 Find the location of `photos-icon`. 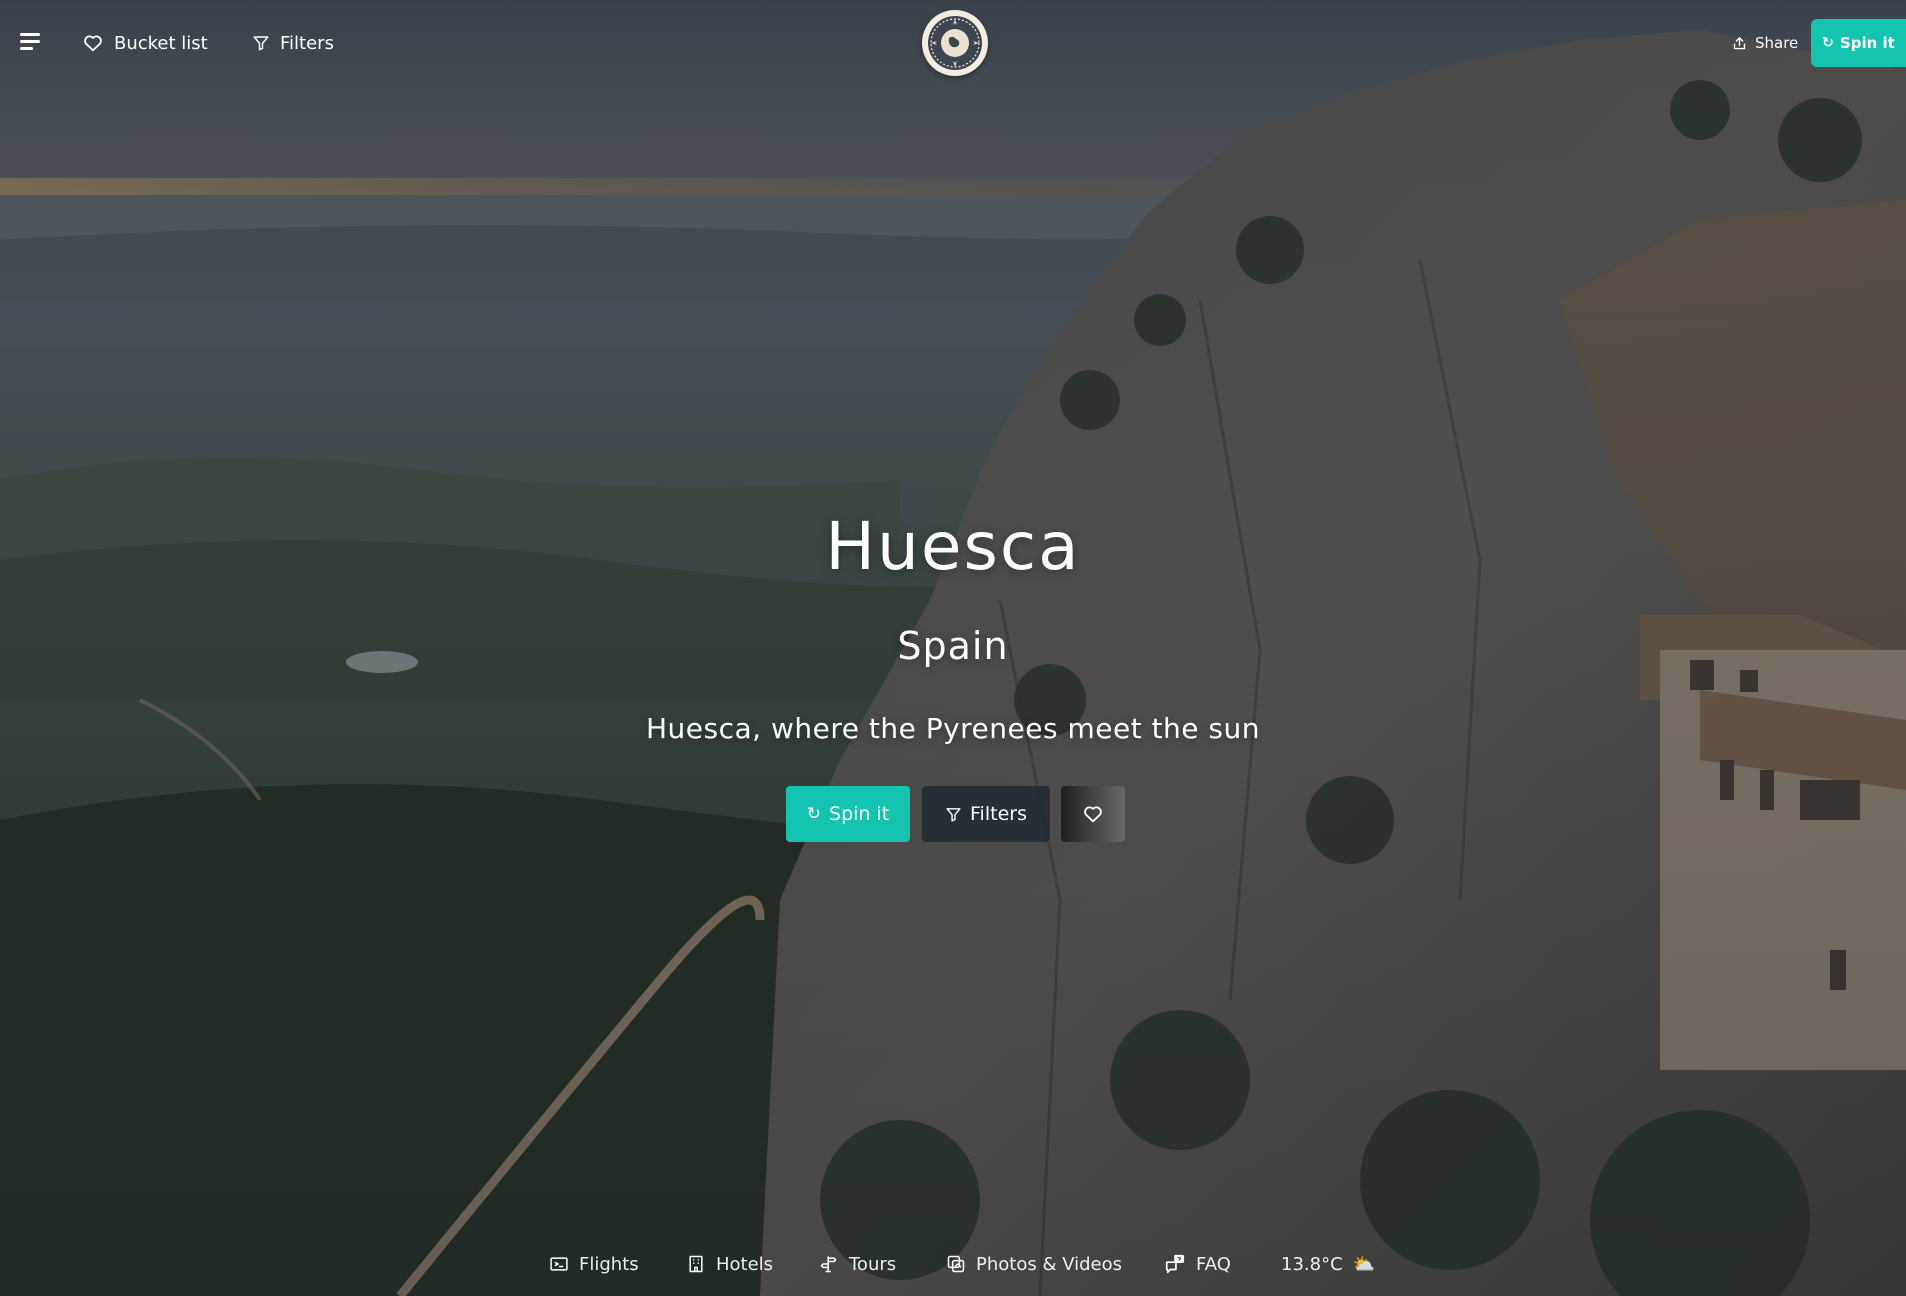

photos-icon is located at coordinates (956, 1264).